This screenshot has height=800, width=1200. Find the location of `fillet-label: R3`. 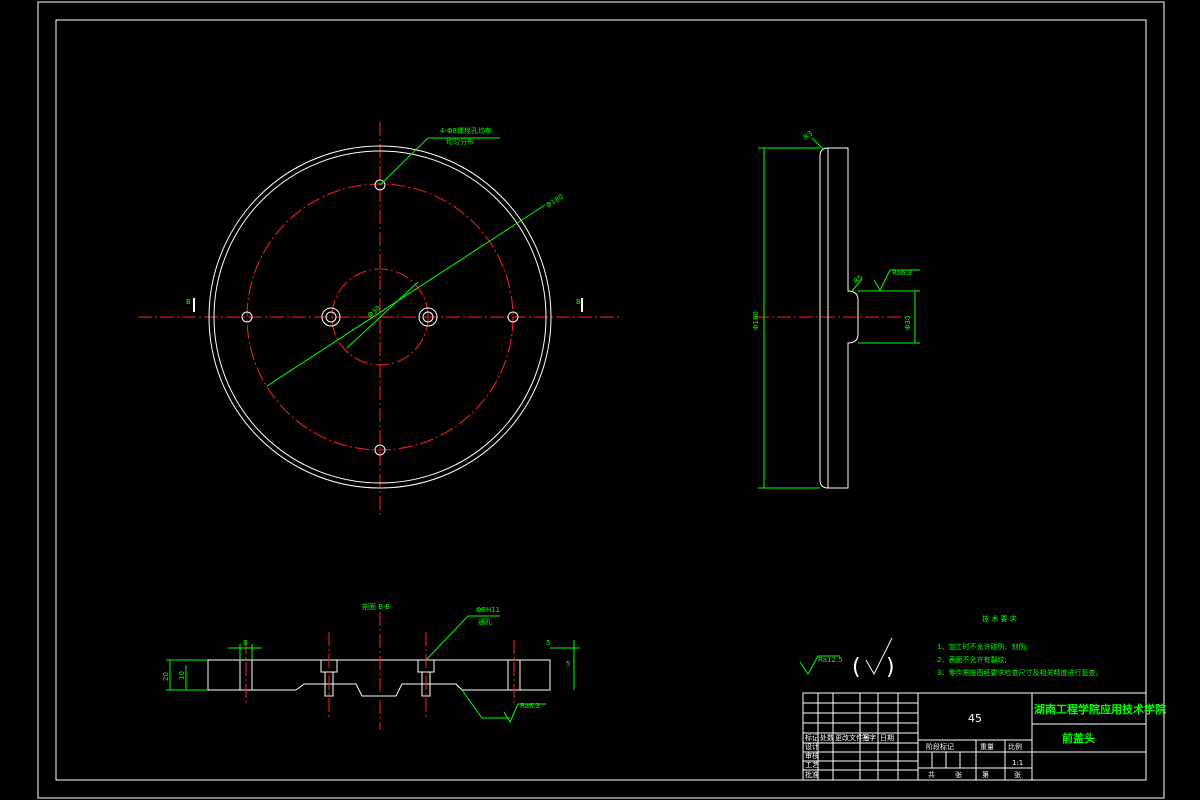

fillet-label: R3 is located at coordinates (808, 135).